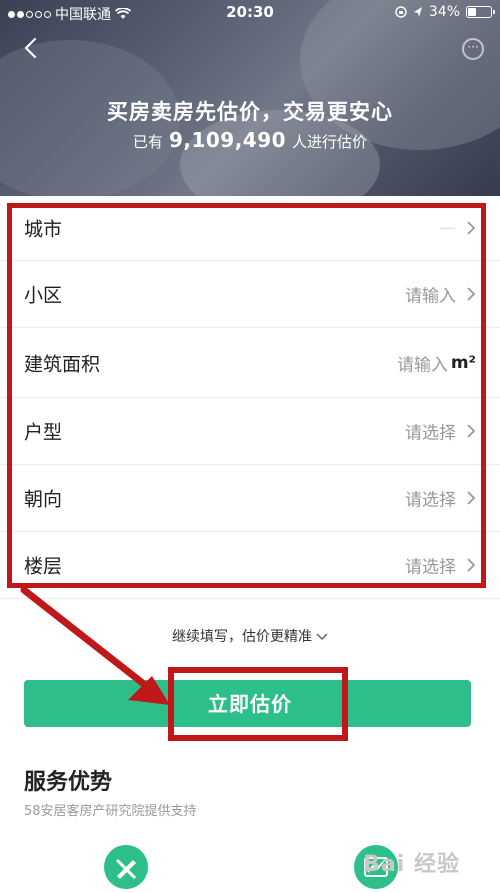 The height and width of the screenshot is (893, 500). Describe the element at coordinates (250, 565) in the screenshot. I see `form-row-floor: 楼层 请选择` at that location.